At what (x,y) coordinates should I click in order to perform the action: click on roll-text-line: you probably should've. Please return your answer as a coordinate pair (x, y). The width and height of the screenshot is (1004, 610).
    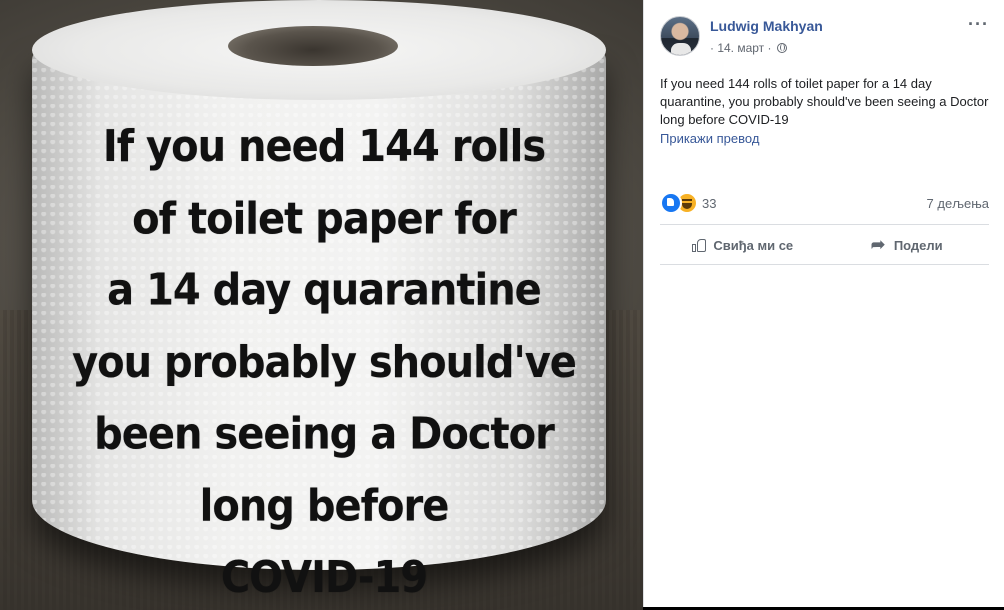
    Looking at the image, I should click on (324, 362).